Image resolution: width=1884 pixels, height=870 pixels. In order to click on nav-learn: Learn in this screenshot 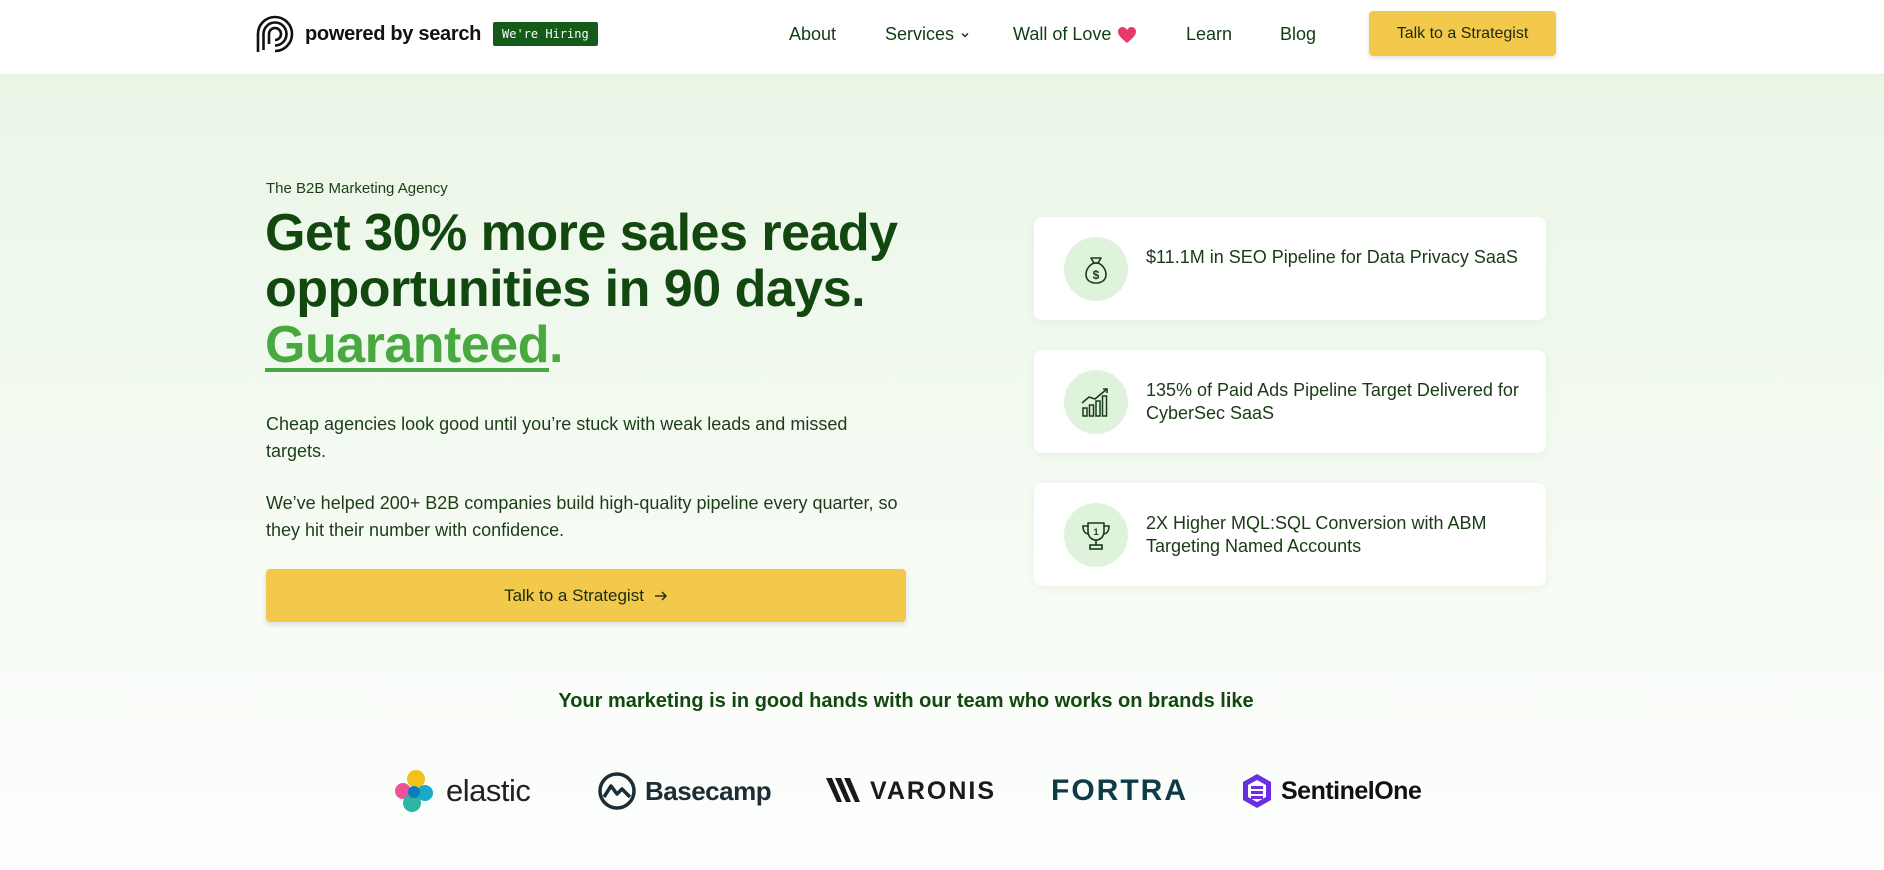, I will do `click(1209, 34)`.